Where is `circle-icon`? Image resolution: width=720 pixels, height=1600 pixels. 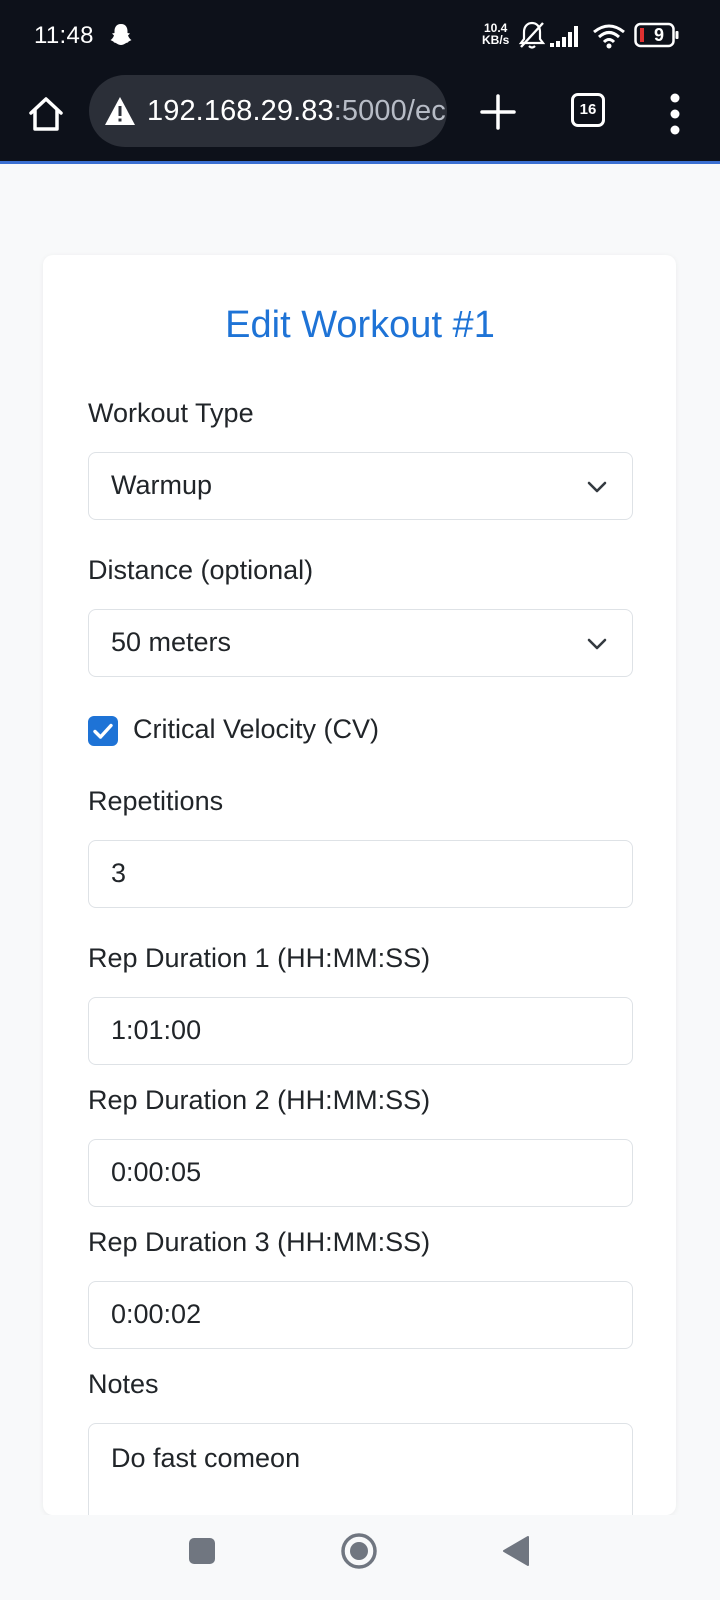
circle-icon is located at coordinates (359, 1551).